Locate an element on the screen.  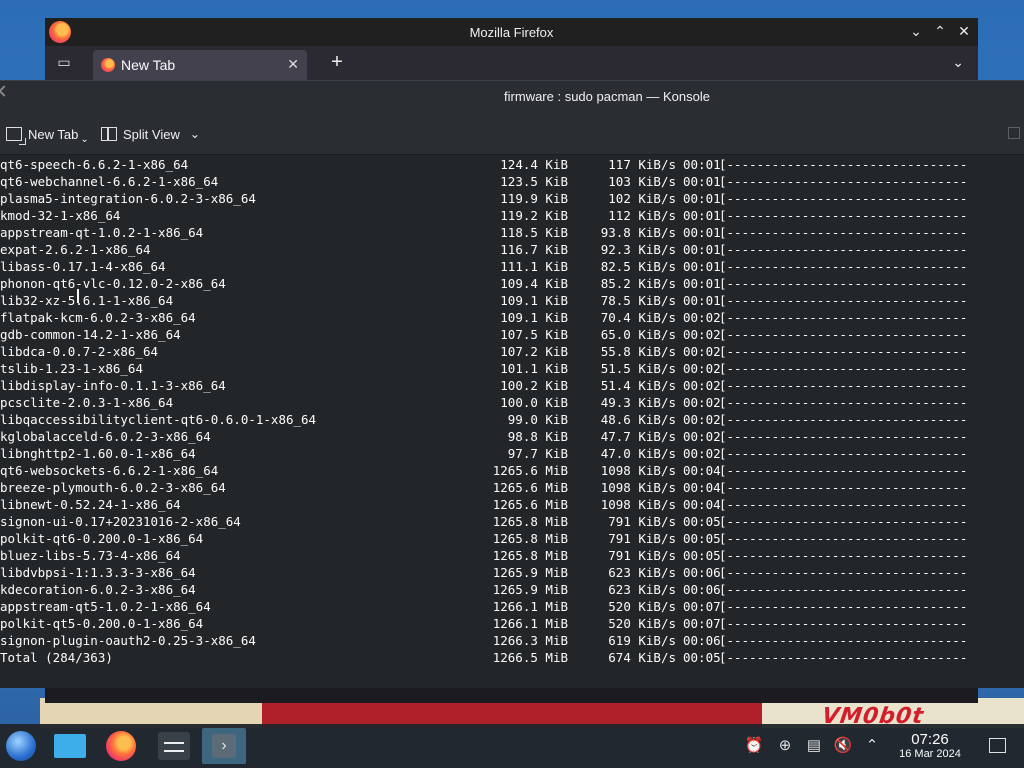
split-view-label: Split View is located at coordinates (151, 134).